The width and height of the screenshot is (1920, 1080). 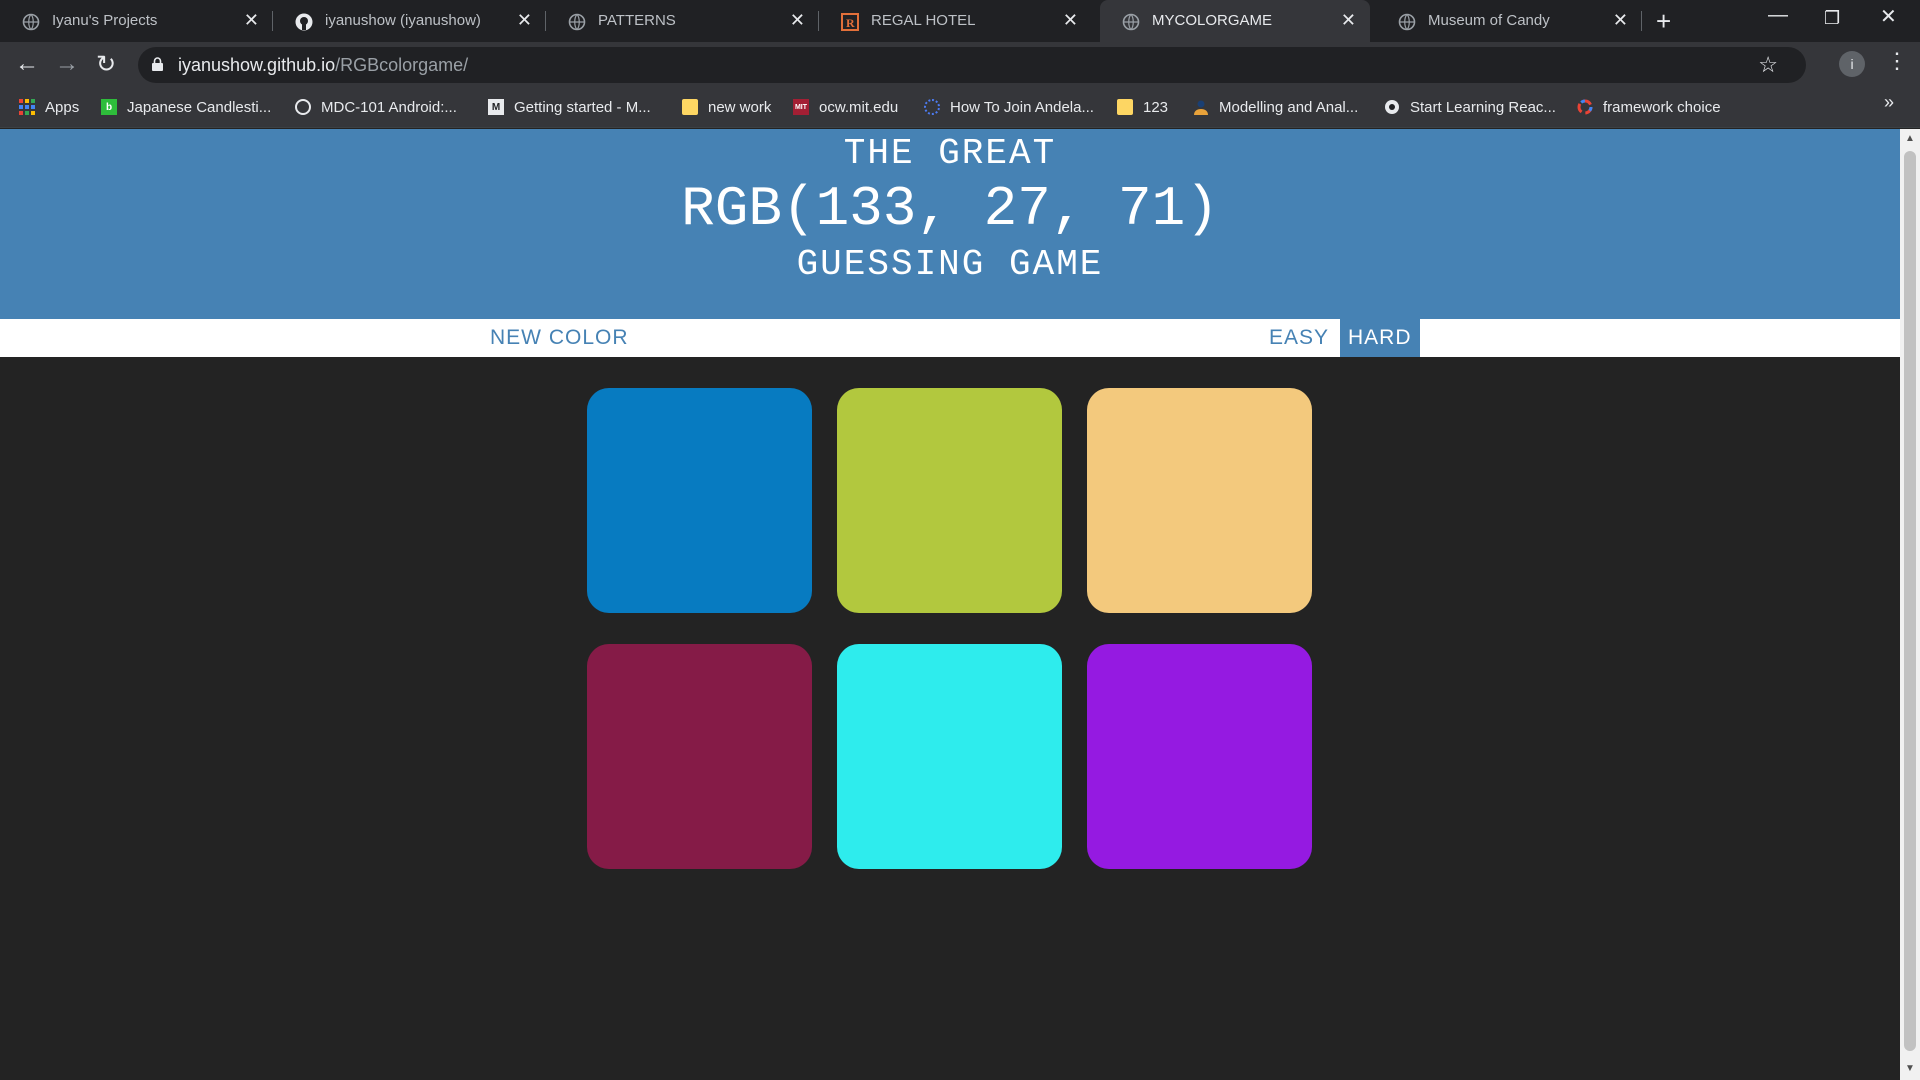 I want to click on new-color-button: NEW COLOR, so click(x=559, y=338).